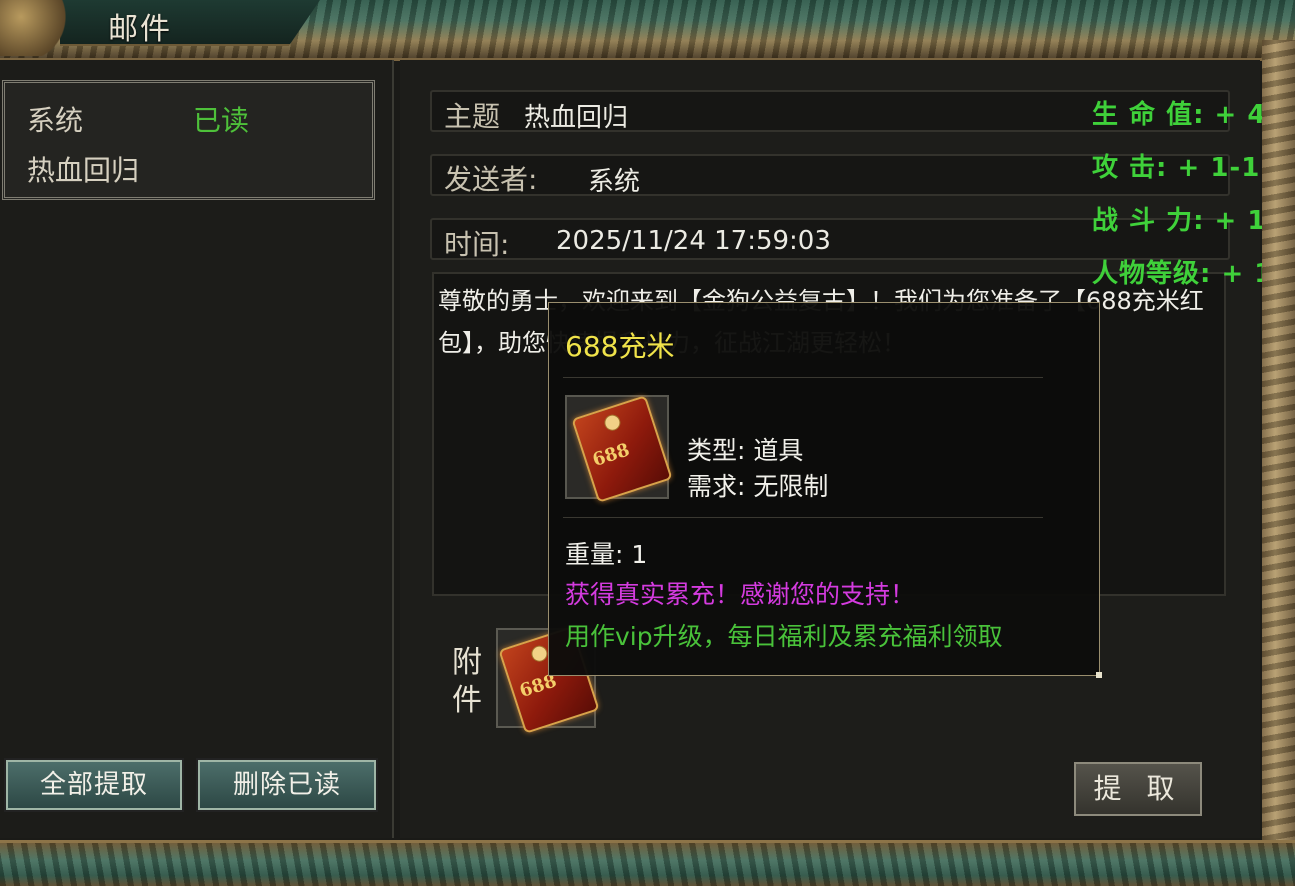 This screenshot has height=886, width=1295. Describe the element at coordinates (1176, 168) in the screenshot. I see `stat-attack: 攻 击: + 1-1` at that location.